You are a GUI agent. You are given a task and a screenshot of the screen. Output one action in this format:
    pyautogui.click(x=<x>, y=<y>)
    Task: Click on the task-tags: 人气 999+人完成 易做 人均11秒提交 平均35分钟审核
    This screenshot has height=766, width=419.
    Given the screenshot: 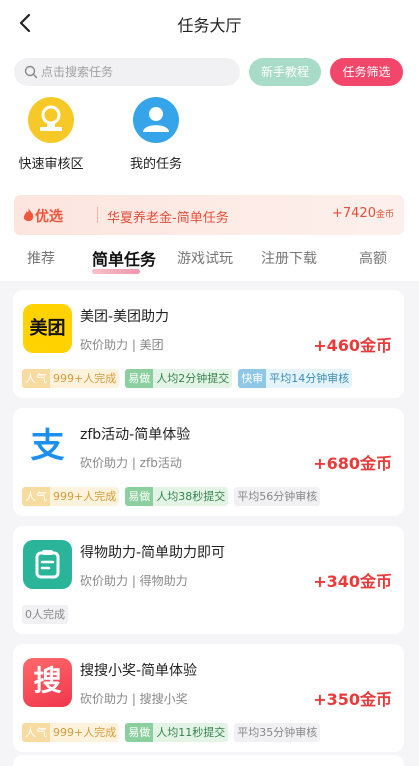 What is the action you would take?
    pyautogui.click(x=171, y=733)
    